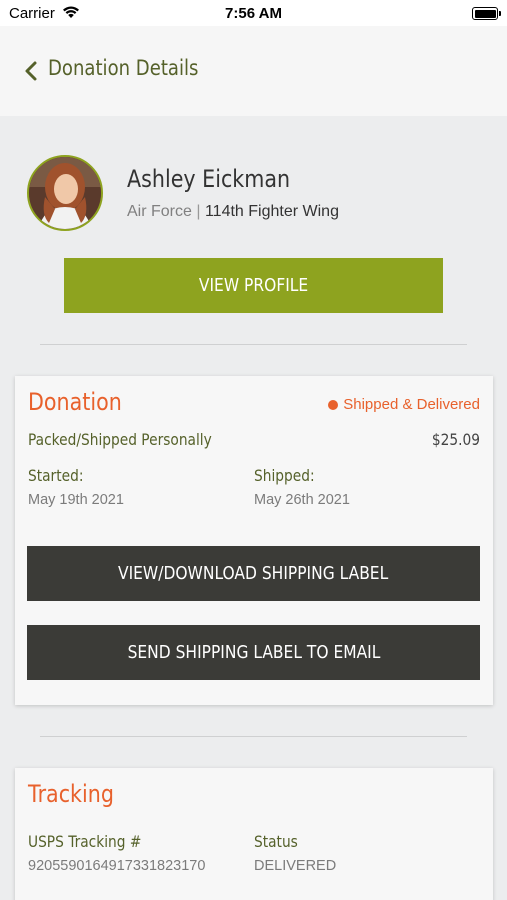 This screenshot has width=507, height=900. Describe the element at coordinates (32, 71) in the screenshot. I see `back-chevron-icon` at that location.